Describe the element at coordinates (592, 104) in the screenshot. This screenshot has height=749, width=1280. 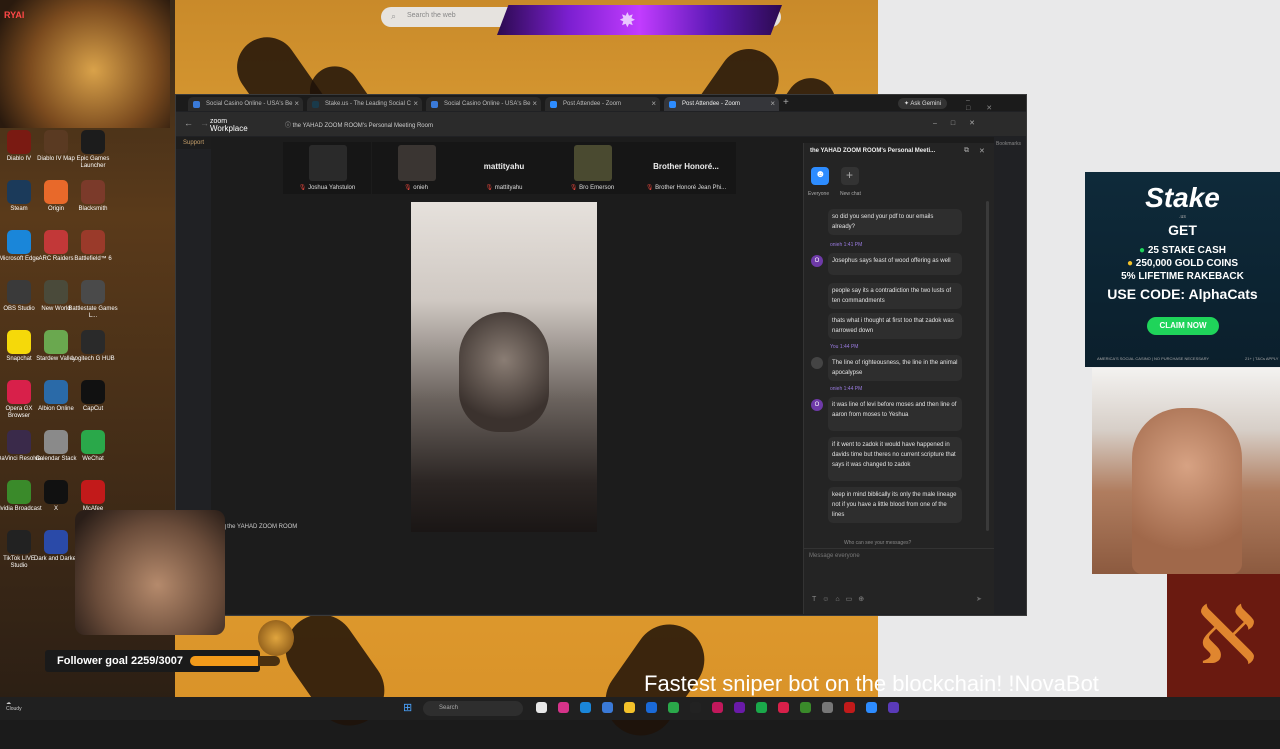
I see `tab-title: Post Attendee - Zoom` at that location.